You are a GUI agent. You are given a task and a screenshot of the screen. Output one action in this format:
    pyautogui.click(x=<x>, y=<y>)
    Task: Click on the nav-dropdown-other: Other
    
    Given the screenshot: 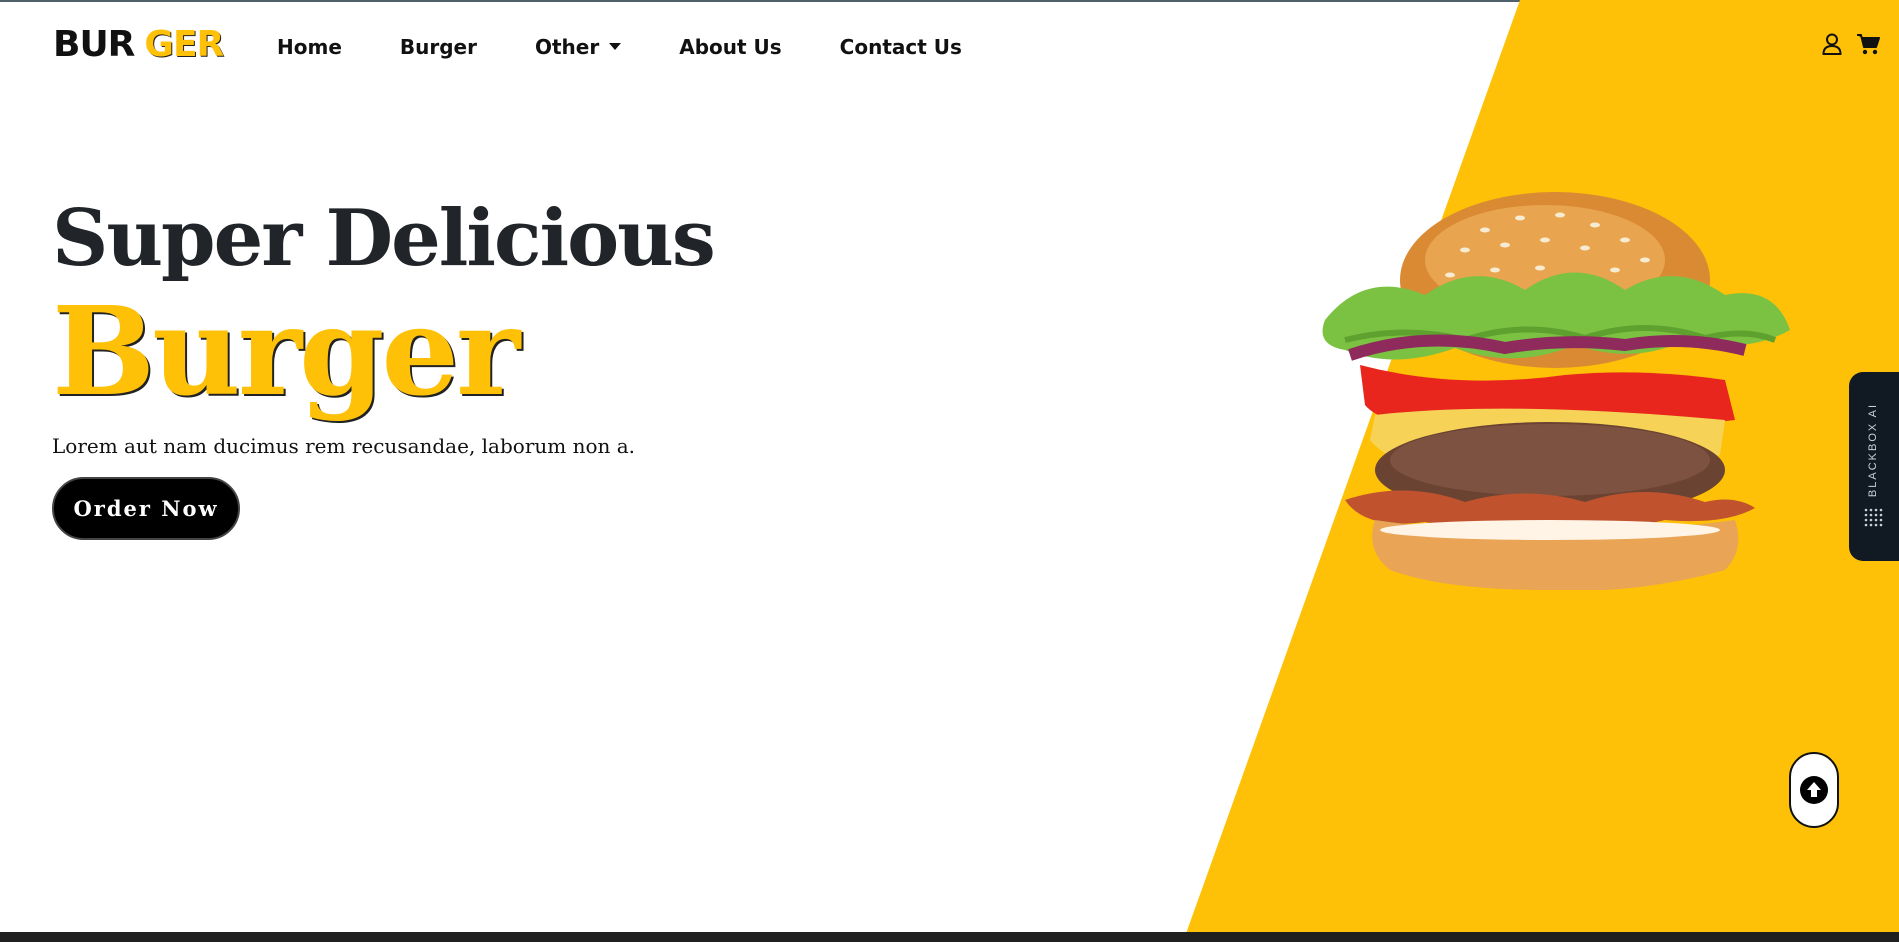 What is the action you would take?
    pyautogui.click(x=578, y=47)
    